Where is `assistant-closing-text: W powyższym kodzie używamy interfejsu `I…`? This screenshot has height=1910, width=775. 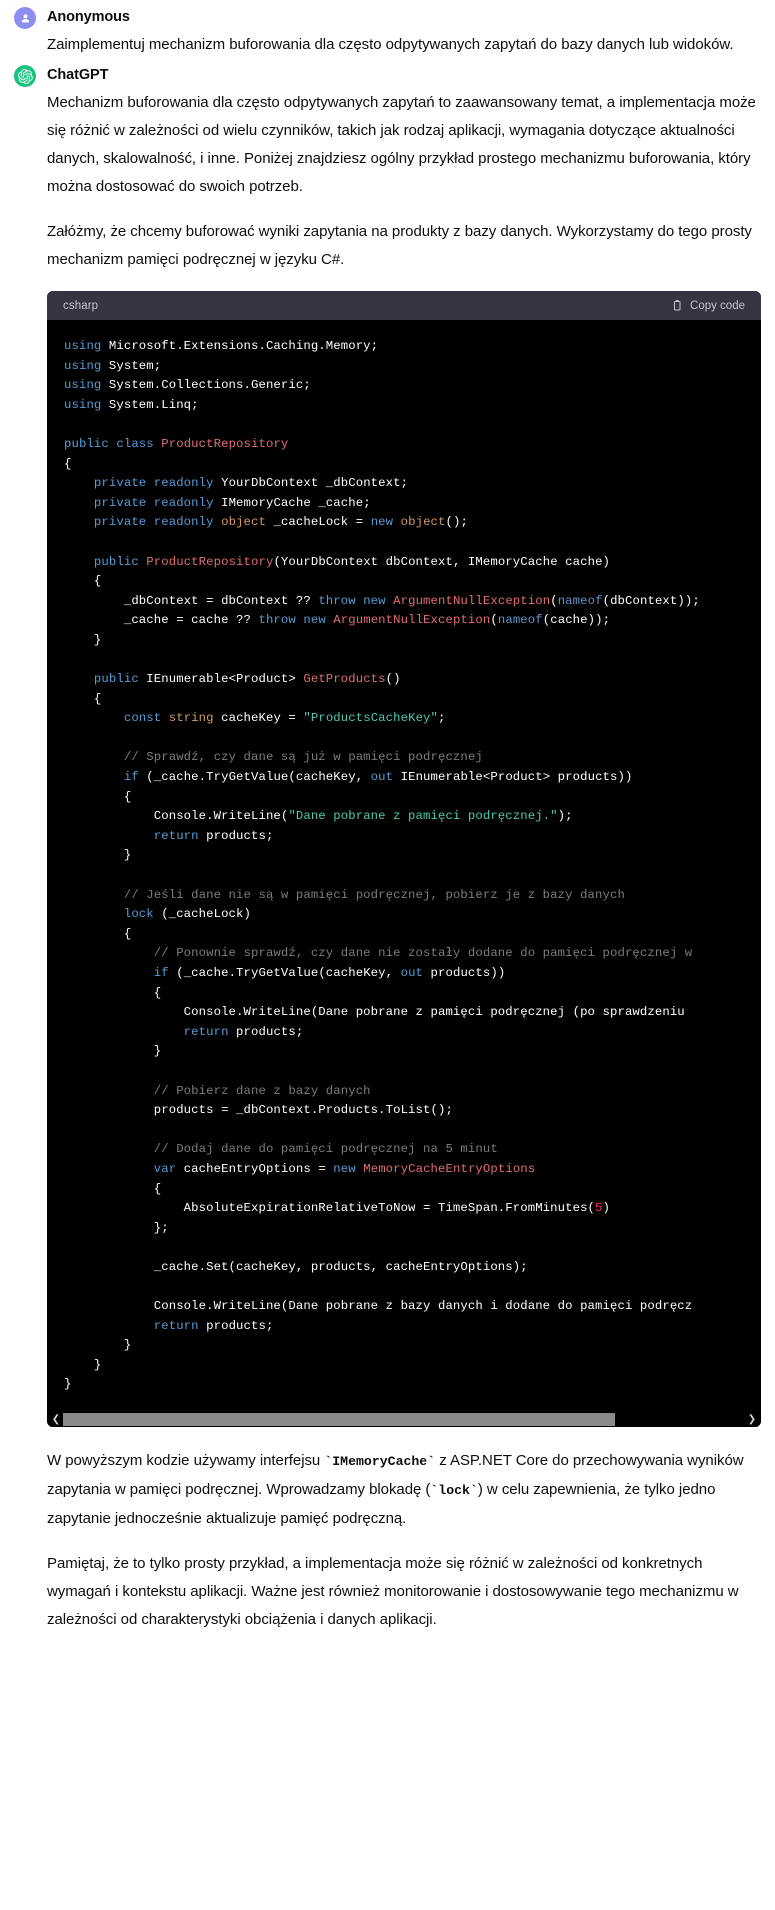 assistant-closing-text: W powyższym kodzie używamy interfejsu `I… is located at coordinates (404, 1539).